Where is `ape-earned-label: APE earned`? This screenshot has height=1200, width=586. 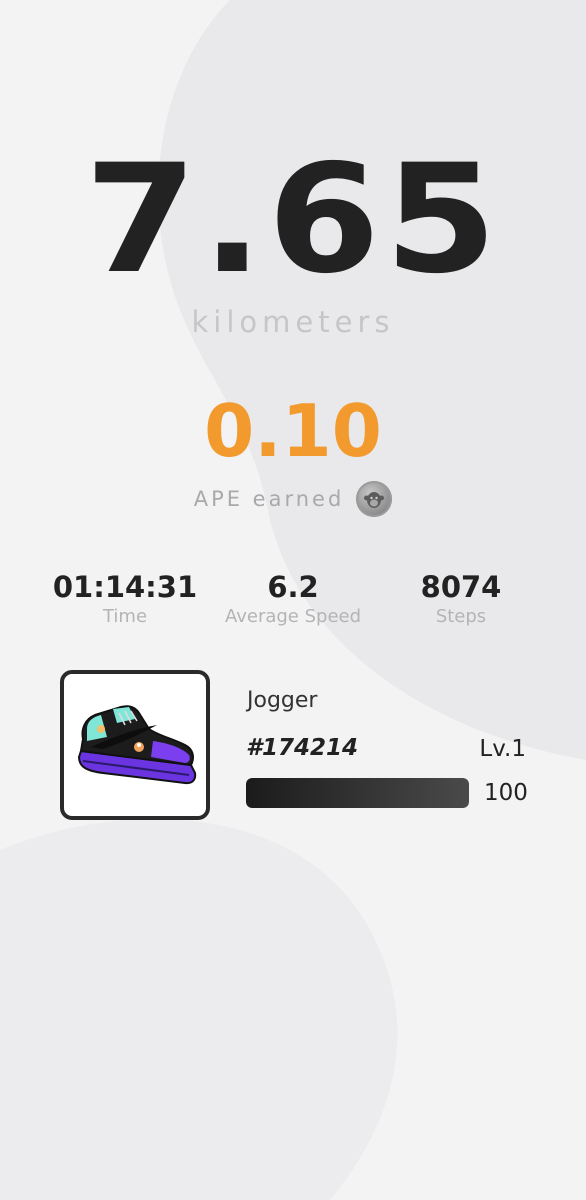 ape-earned-label: APE earned is located at coordinates (269, 499).